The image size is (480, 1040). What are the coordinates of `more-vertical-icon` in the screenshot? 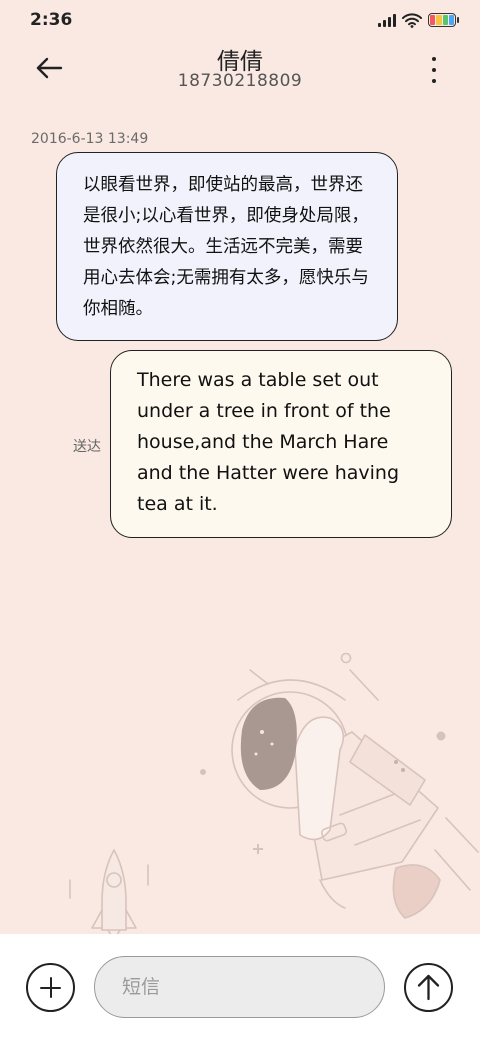 It's located at (434, 59).